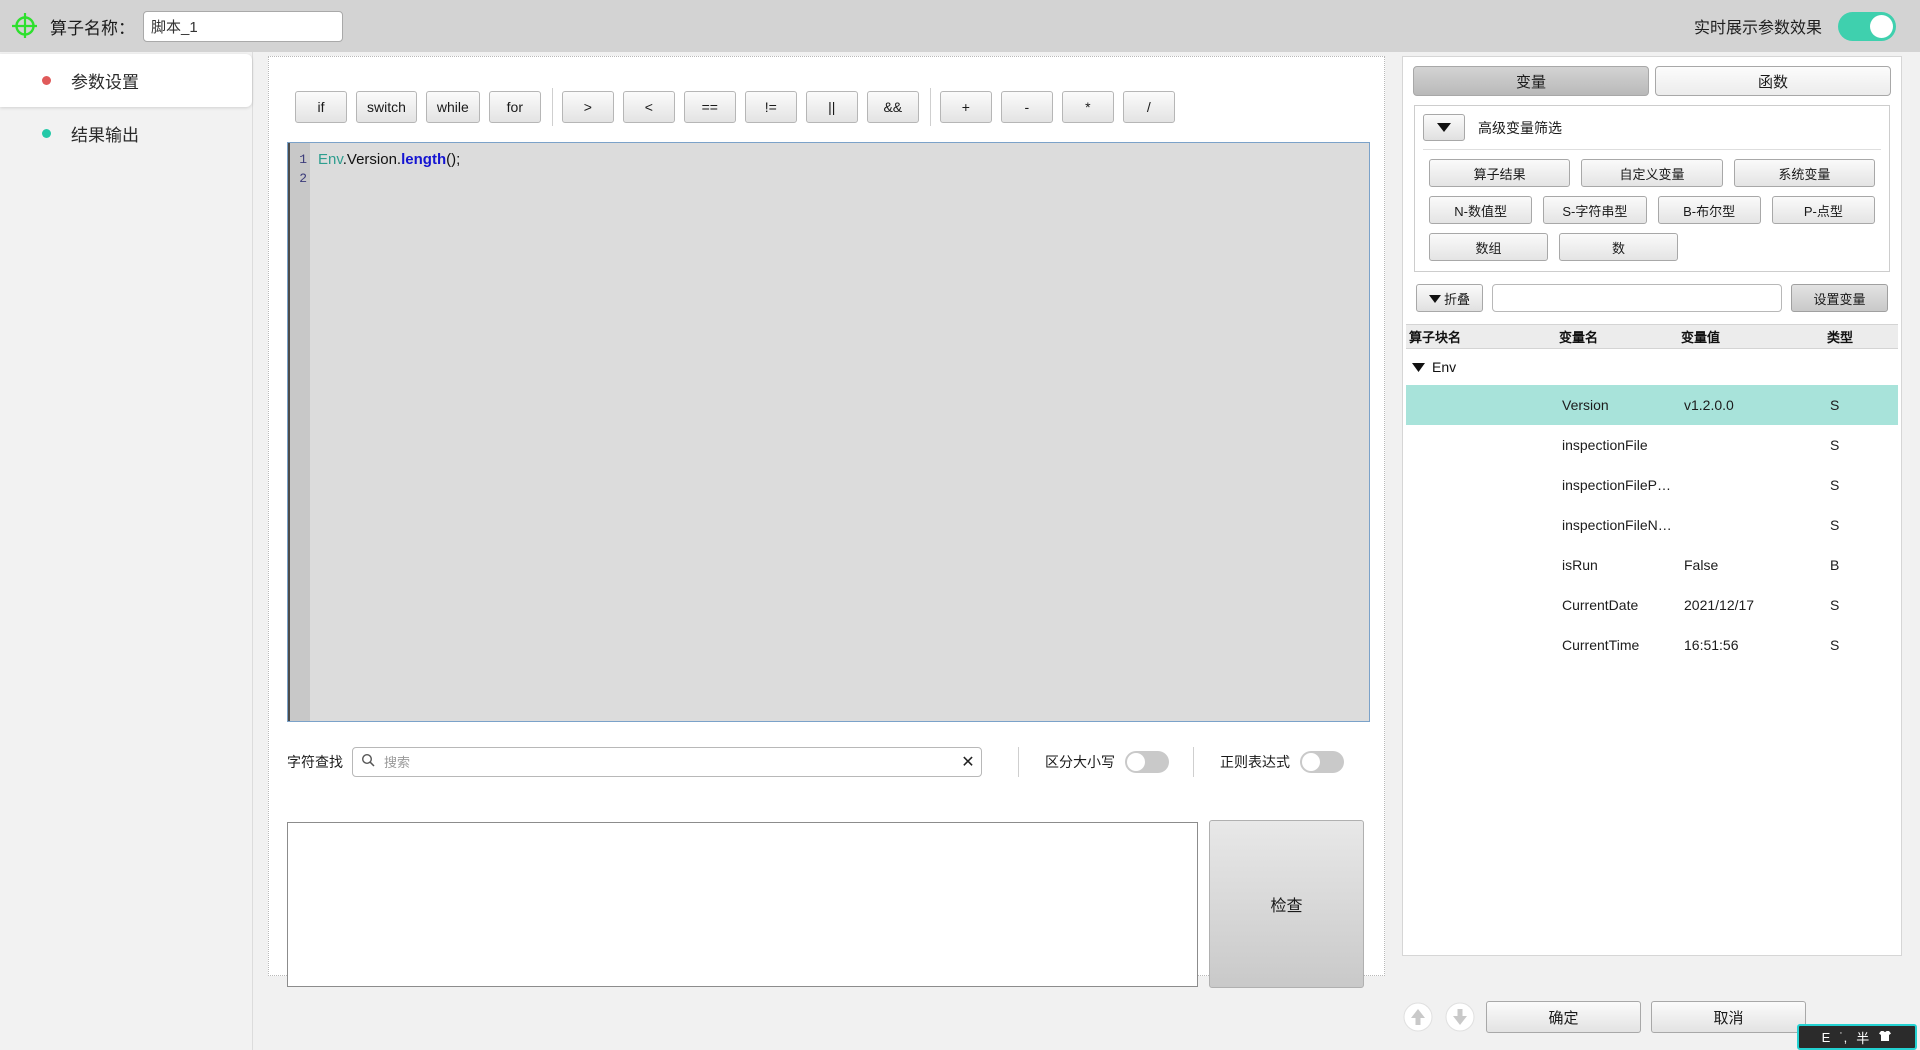 This screenshot has height=1050, width=1920. I want to click on filter-button-system-variable: 系统变量, so click(1804, 173).